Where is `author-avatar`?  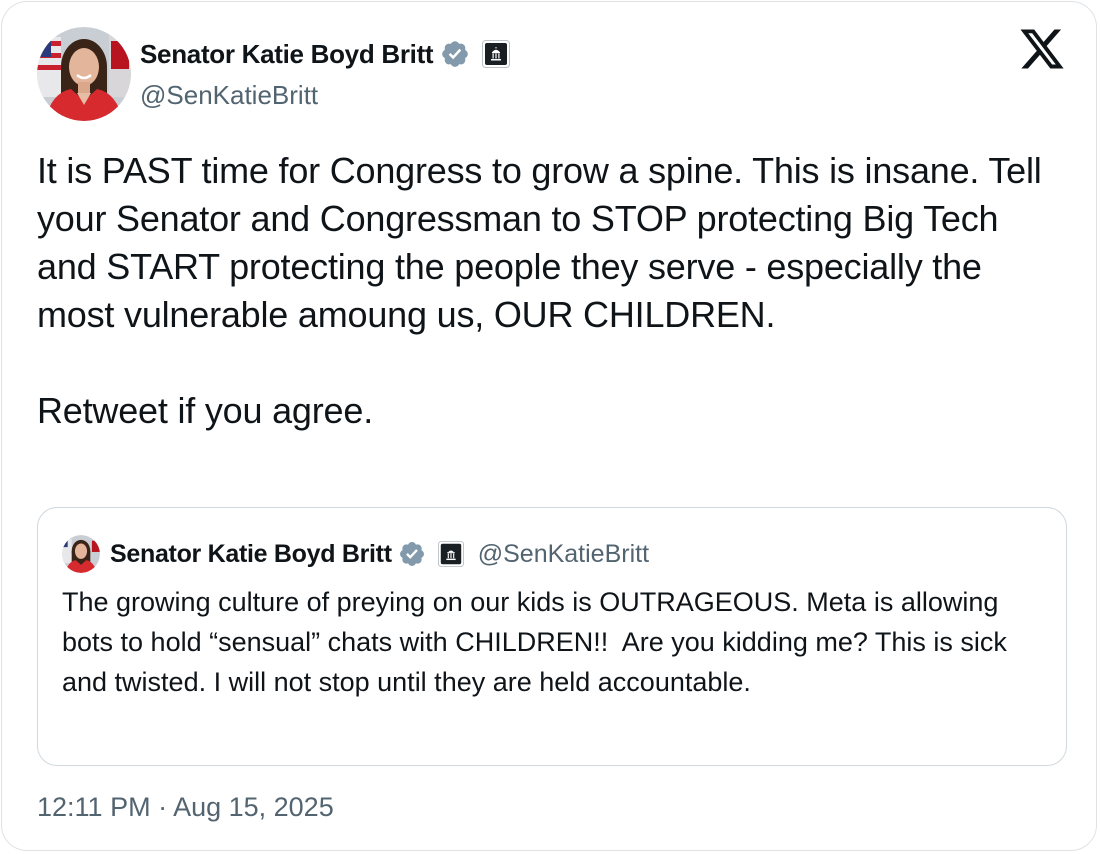
author-avatar is located at coordinates (84, 74).